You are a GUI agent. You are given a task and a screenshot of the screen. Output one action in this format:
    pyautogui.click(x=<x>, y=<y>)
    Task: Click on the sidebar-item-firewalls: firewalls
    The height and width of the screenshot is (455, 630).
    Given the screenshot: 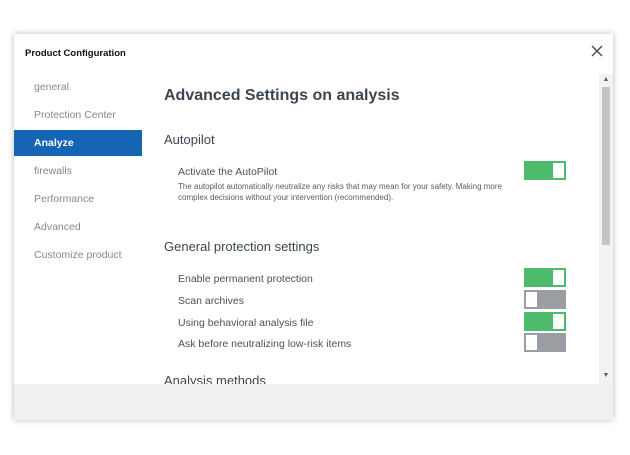 What is the action you would take?
    pyautogui.click(x=78, y=171)
    